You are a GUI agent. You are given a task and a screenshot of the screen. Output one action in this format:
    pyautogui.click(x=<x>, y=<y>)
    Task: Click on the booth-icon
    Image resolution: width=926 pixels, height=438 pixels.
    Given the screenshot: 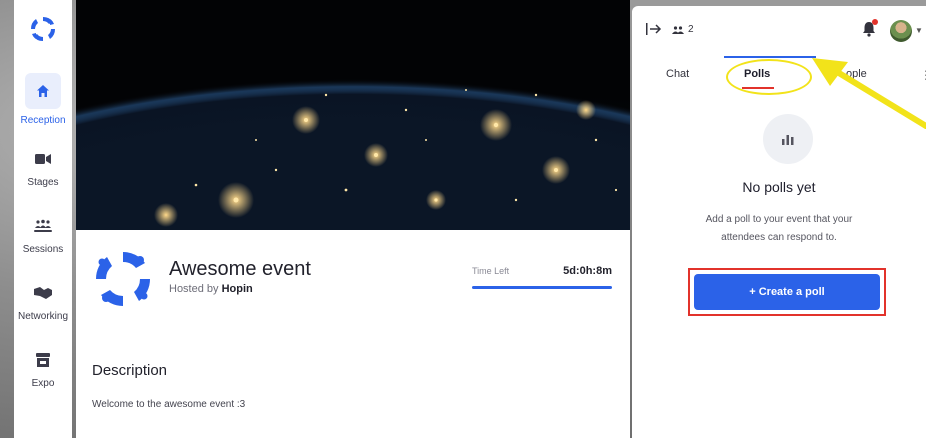 What is the action you would take?
    pyautogui.click(x=43, y=360)
    